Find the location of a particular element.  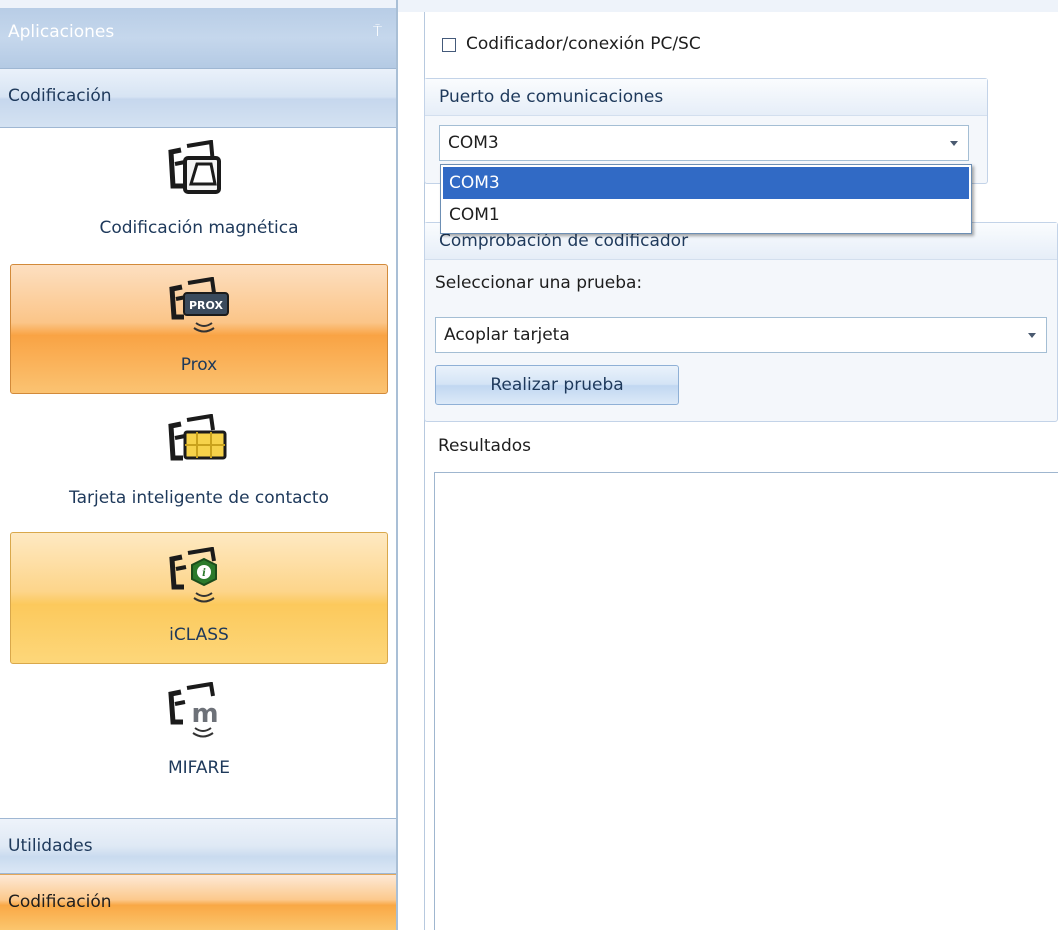

nav-item-prox: PROX Prox is located at coordinates (199, 329).